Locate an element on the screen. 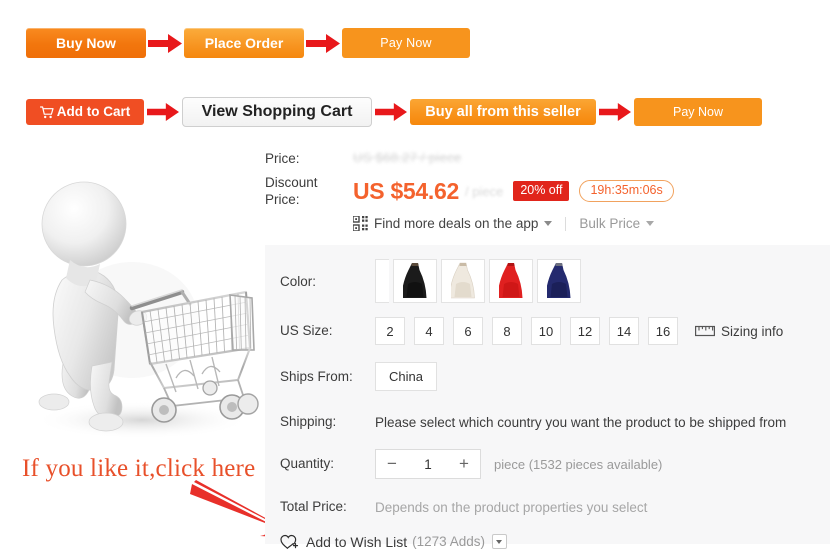 The width and height of the screenshot is (830, 550). ships-from-row: Ships From: China is located at coordinates (555, 376).